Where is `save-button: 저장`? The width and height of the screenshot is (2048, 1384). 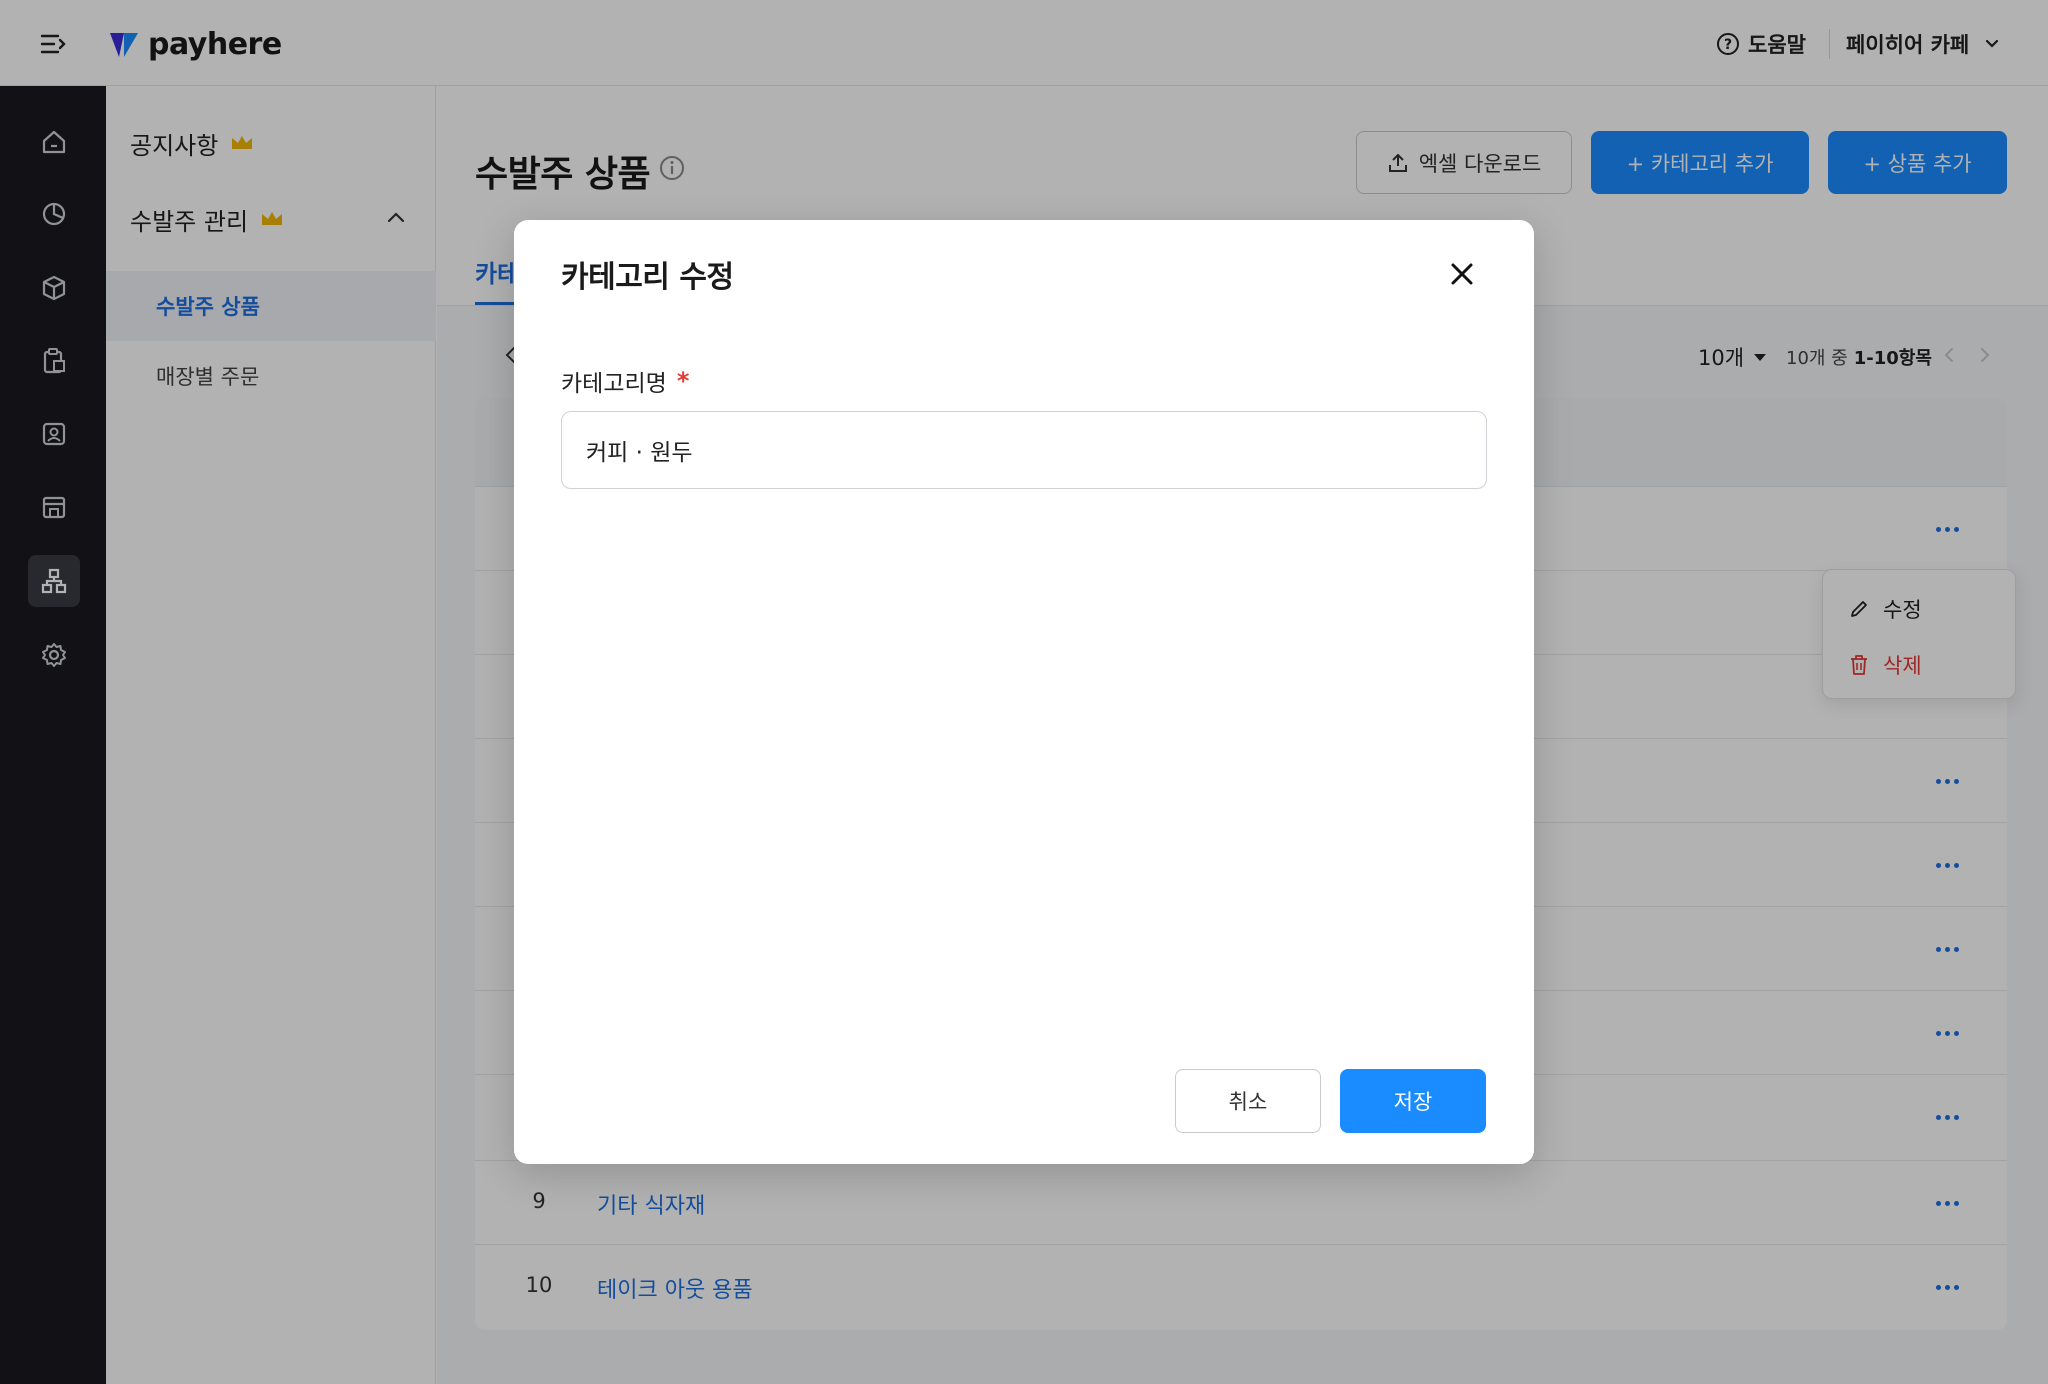
save-button: 저장 is located at coordinates (1413, 1101).